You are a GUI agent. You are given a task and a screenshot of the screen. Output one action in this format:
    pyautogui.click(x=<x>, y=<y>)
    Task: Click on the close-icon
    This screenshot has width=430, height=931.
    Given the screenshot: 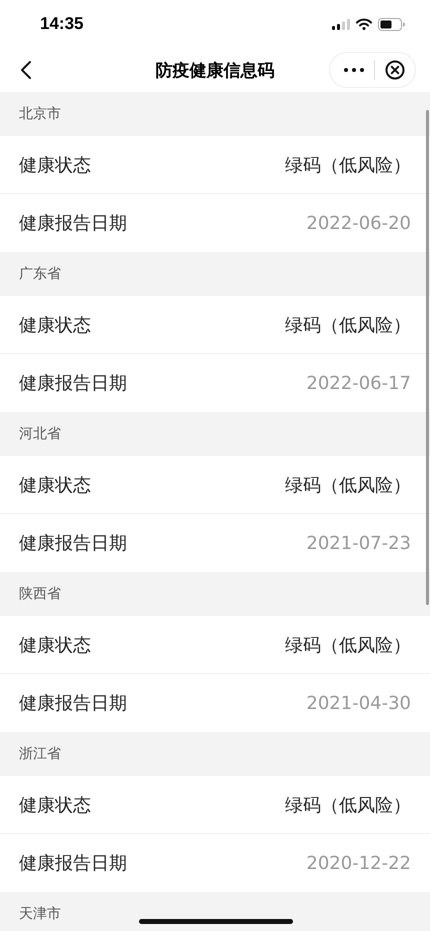 What is the action you would take?
    pyautogui.click(x=395, y=70)
    